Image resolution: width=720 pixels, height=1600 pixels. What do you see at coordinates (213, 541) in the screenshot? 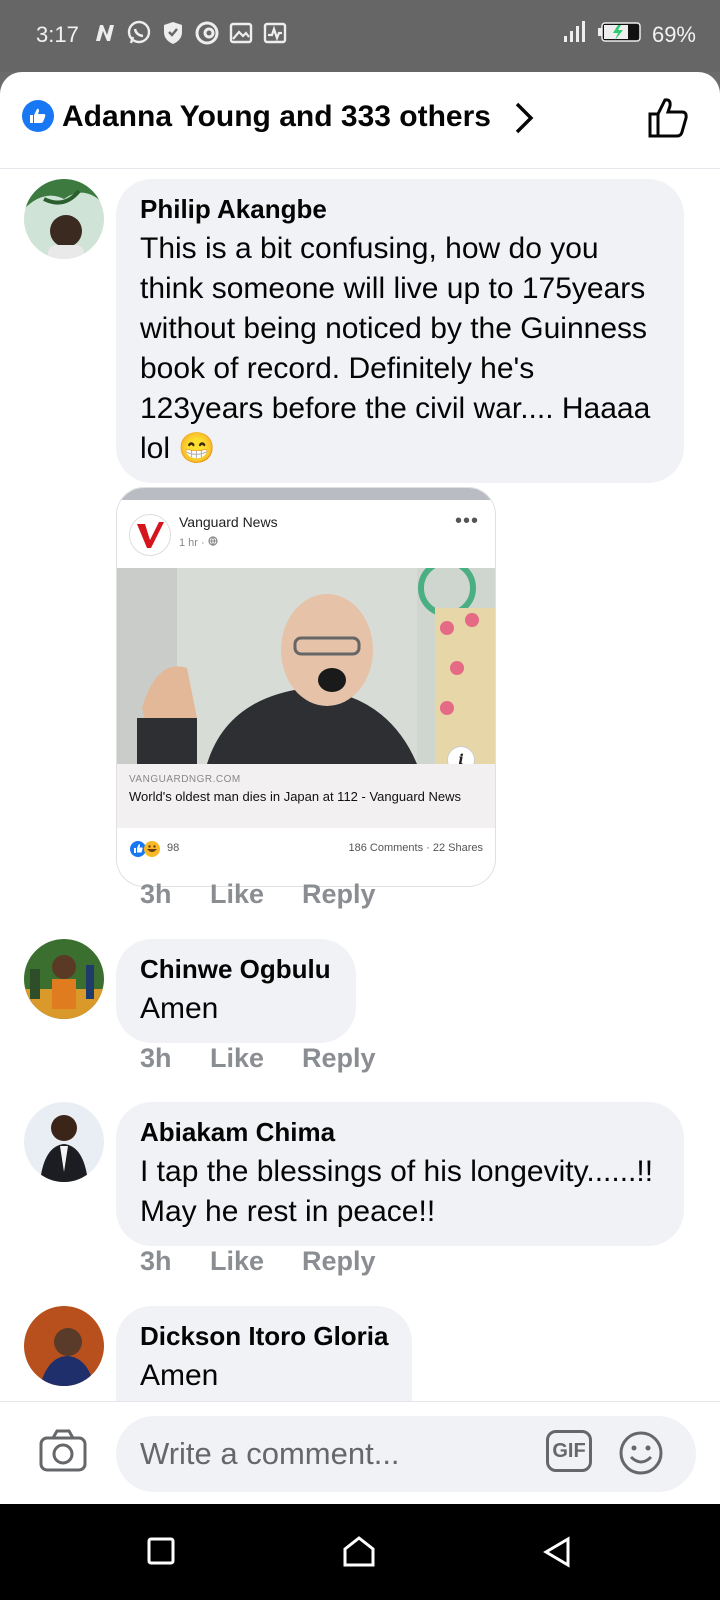
I see `globe-icon` at bounding box center [213, 541].